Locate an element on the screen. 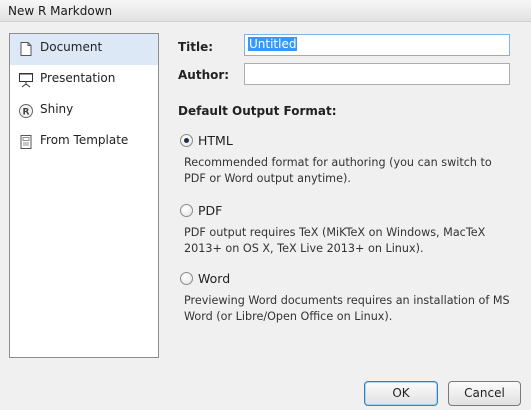  pdf-radio-button is located at coordinates (186, 210).